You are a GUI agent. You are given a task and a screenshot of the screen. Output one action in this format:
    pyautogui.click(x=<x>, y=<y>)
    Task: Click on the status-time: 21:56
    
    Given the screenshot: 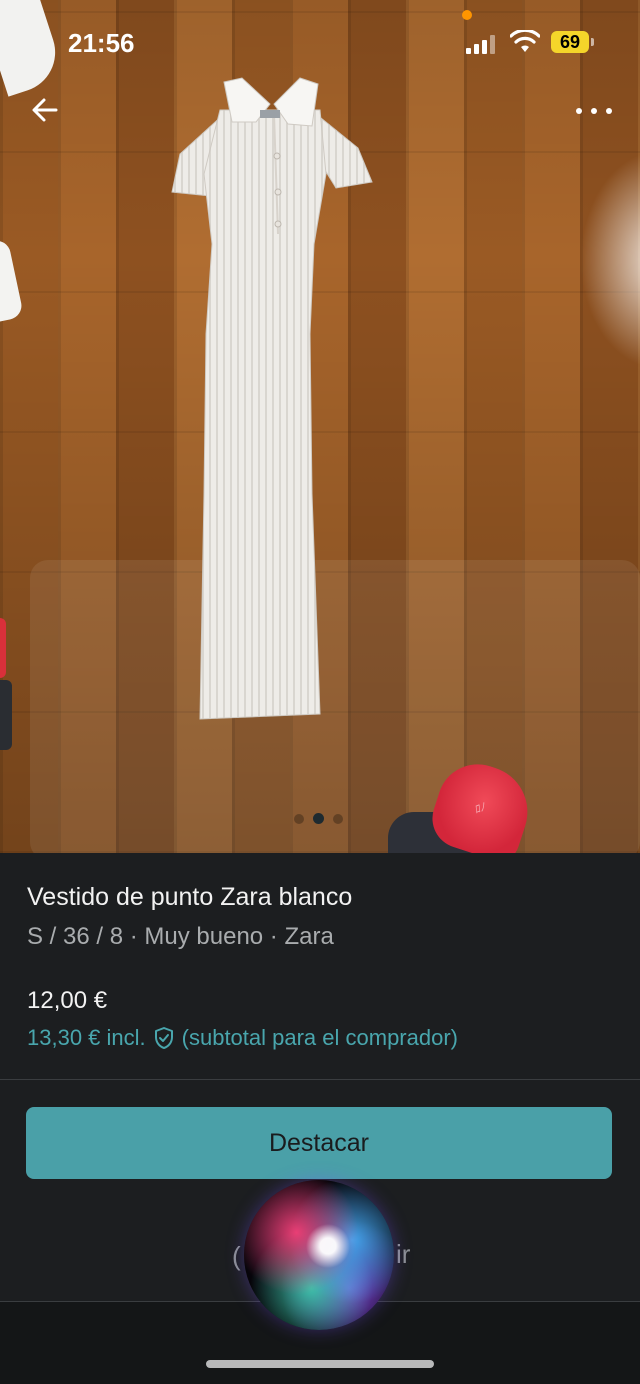 What is the action you would take?
    pyautogui.click(x=101, y=43)
    